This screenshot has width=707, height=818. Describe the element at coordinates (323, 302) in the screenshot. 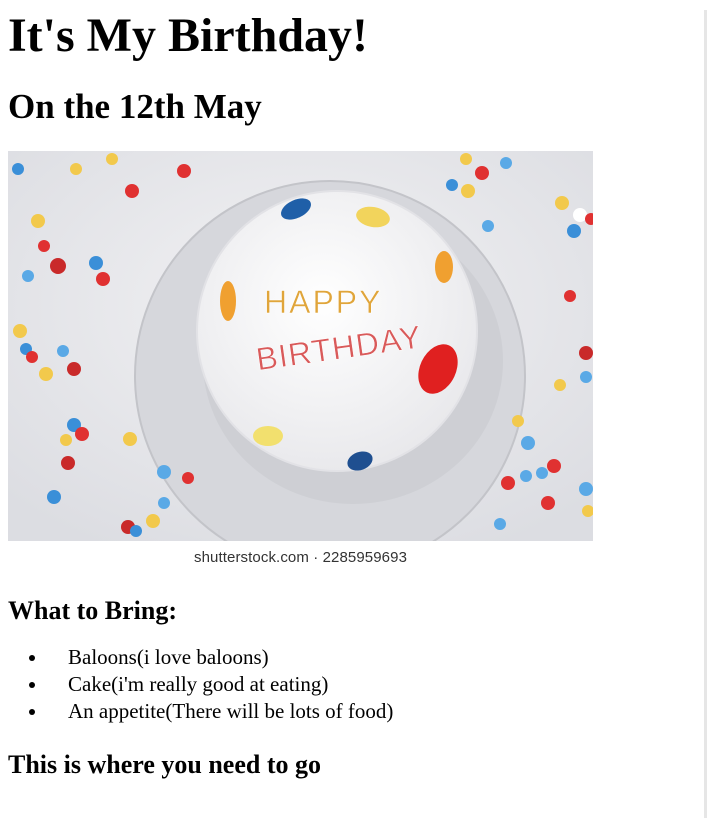

I see `cake-text-happy: HAPPY` at that location.